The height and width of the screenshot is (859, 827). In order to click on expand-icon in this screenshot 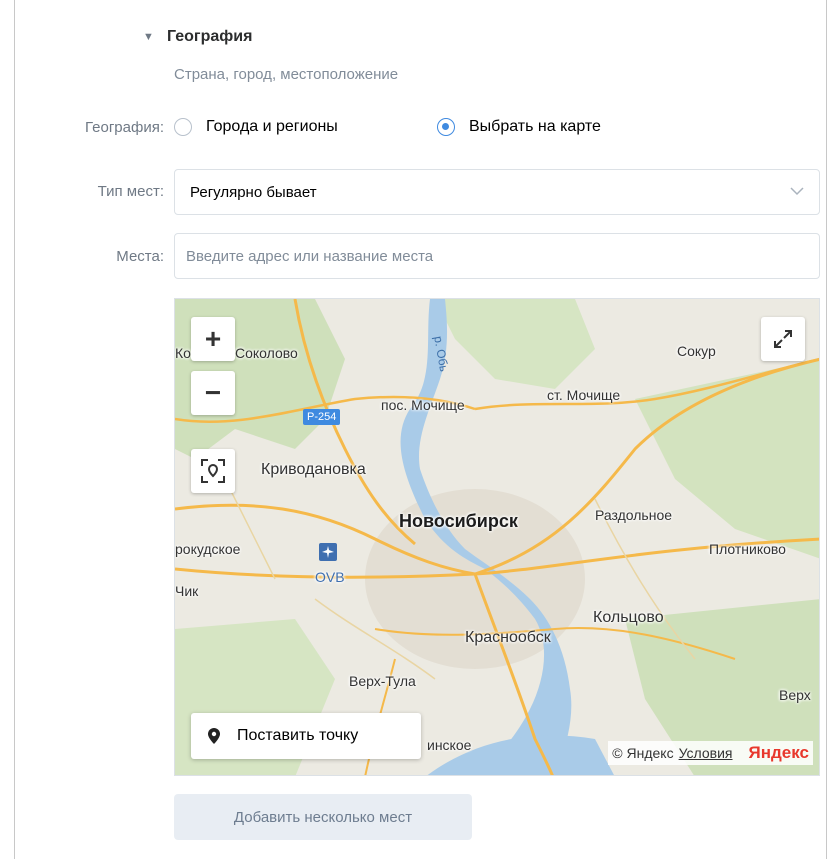, I will do `click(783, 339)`.